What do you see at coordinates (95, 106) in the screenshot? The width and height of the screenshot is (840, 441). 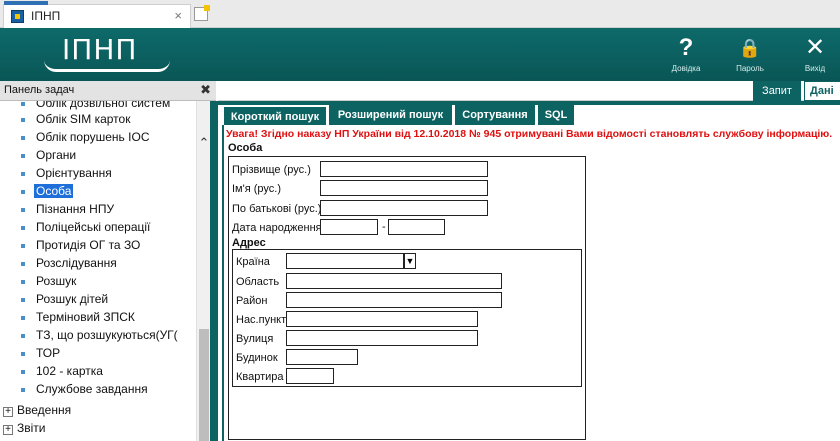 I see `tree-item: Облік дозвільної систем` at bounding box center [95, 106].